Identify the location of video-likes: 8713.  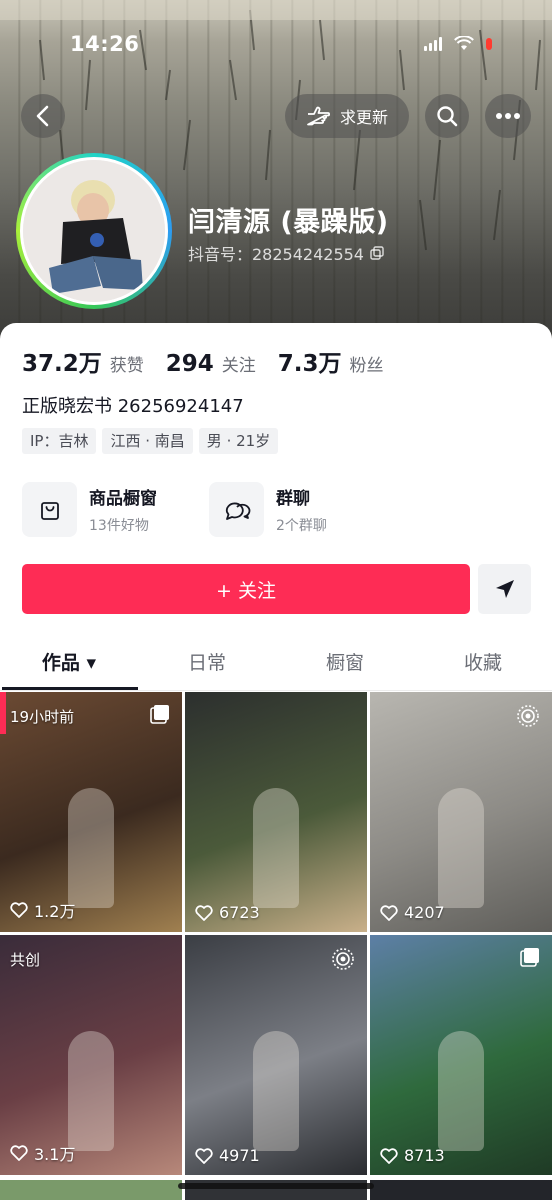
(412, 1155).